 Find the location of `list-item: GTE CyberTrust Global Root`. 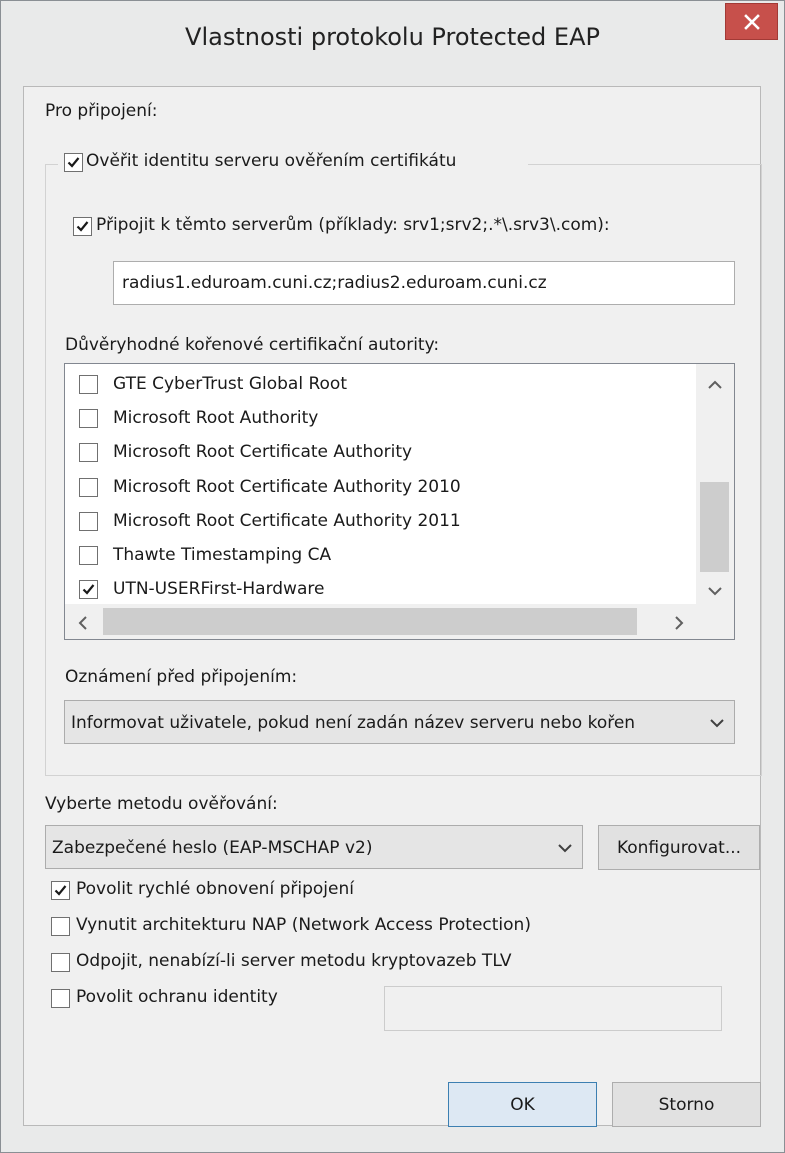

list-item: GTE CyberTrust Global Root is located at coordinates (375, 385).